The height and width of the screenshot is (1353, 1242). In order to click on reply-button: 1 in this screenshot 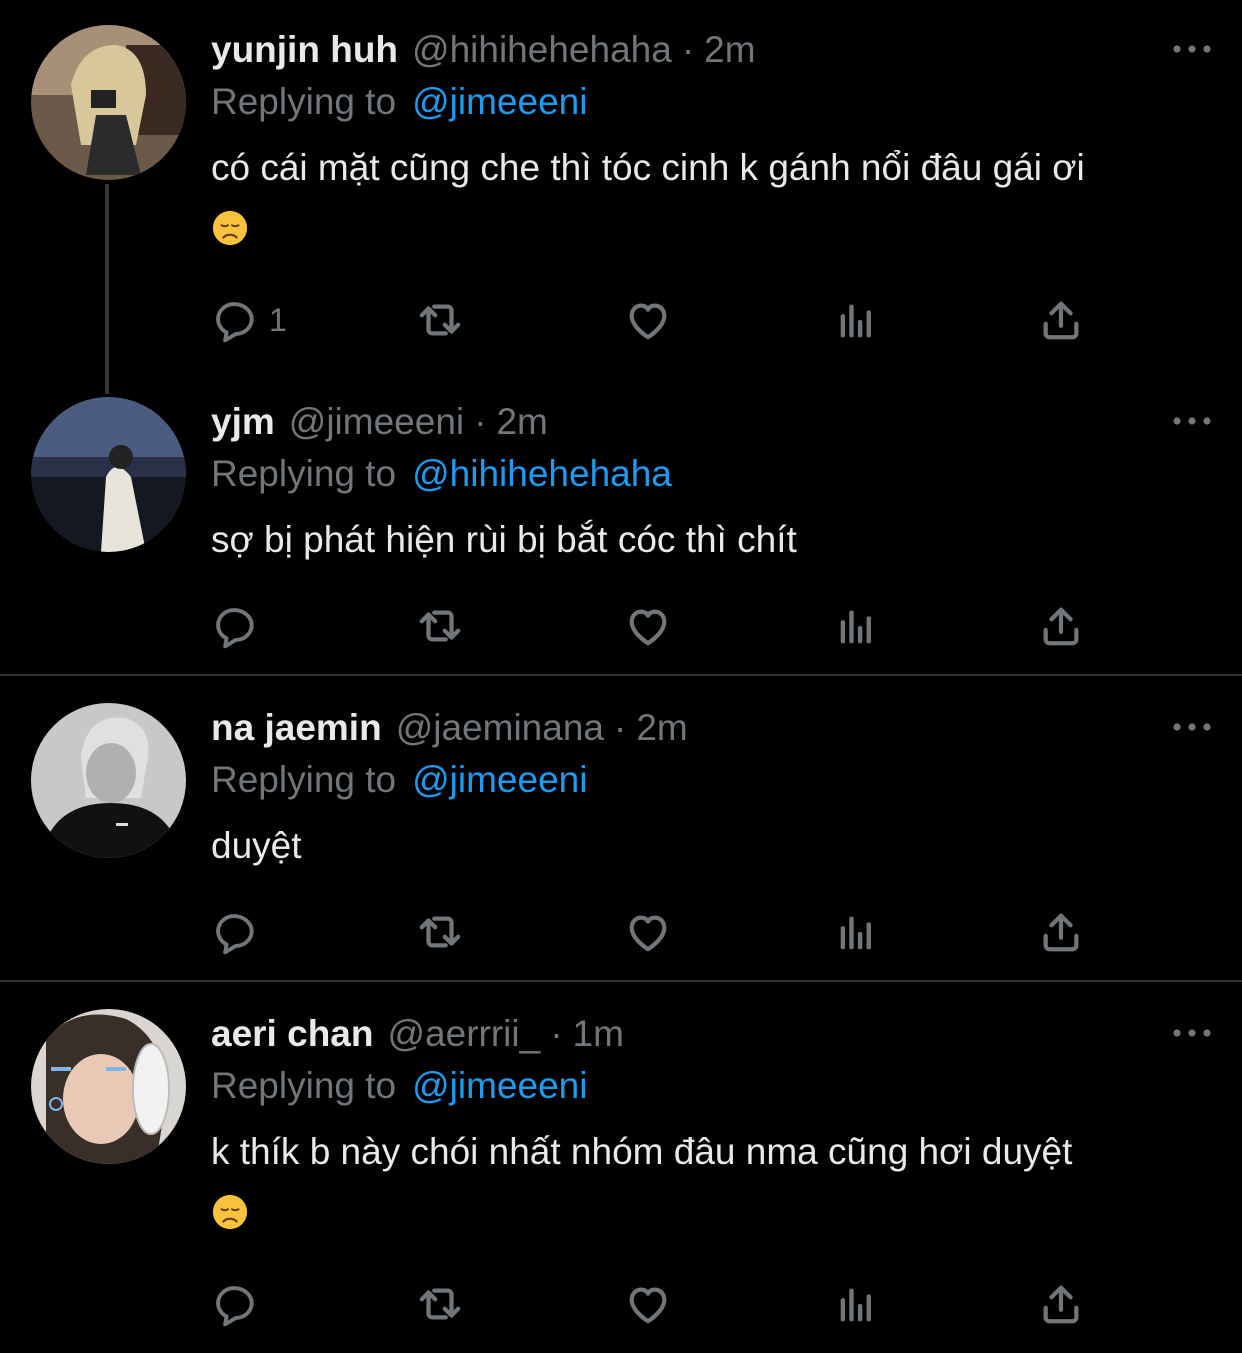, I will do `click(249, 320)`.